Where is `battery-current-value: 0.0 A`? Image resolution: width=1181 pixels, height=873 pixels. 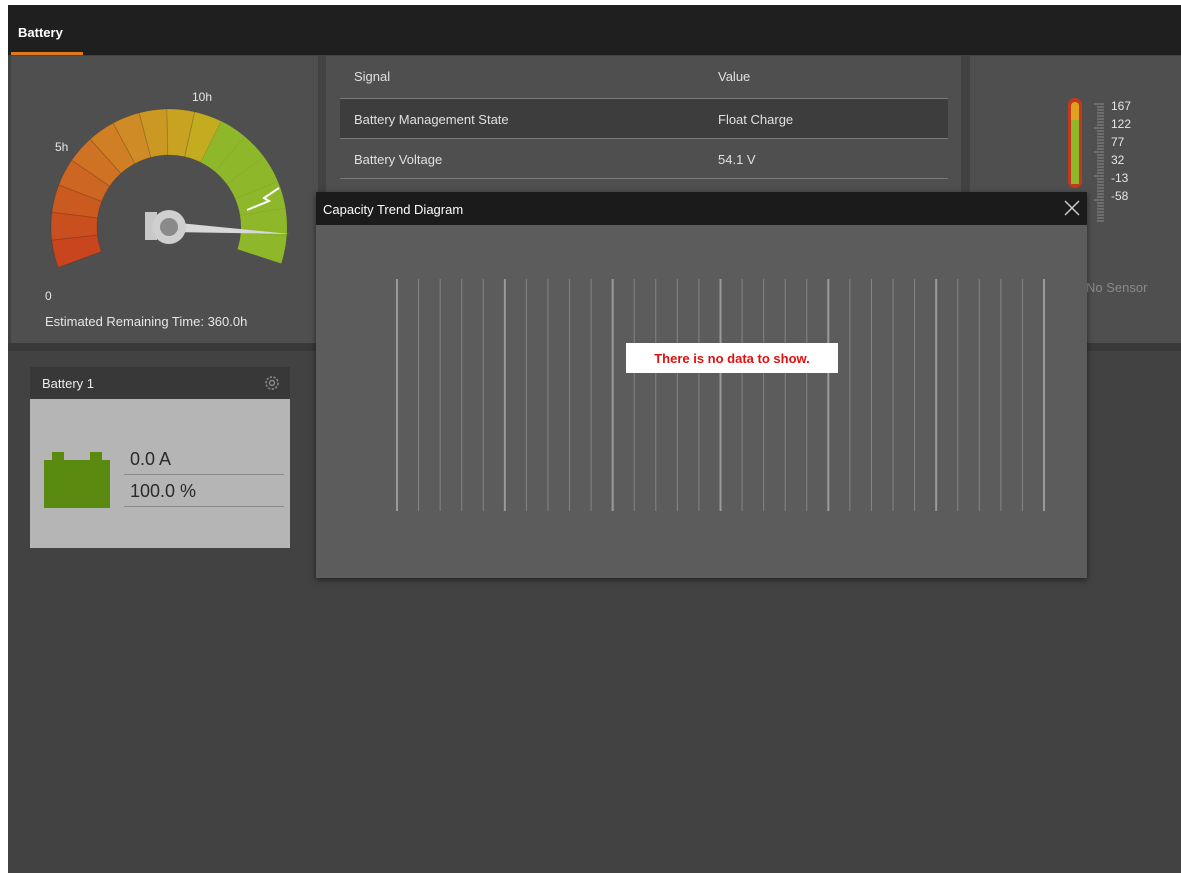 battery-current-value: 0.0 A is located at coordinates (204, 459).